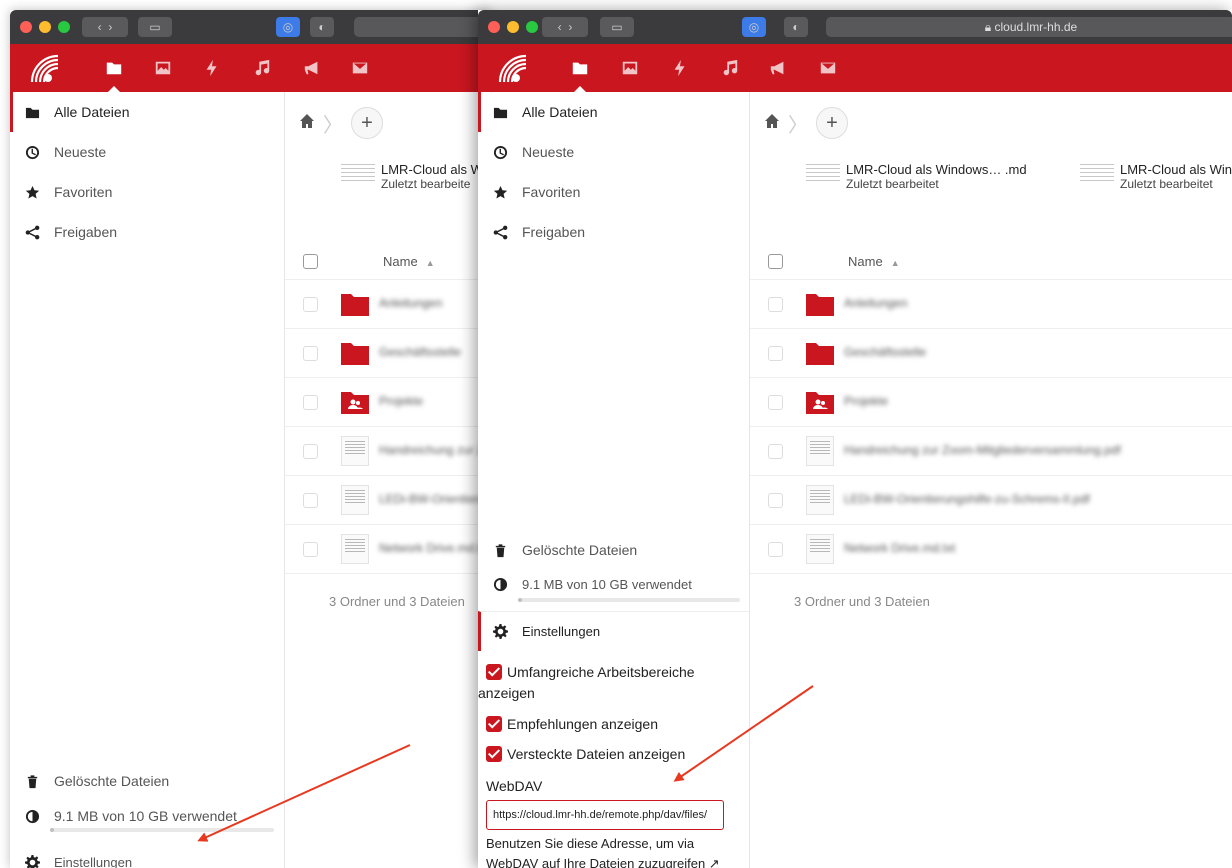 This screenshot has width=1232, height=868. What do you see at coordinates (422, 27) in the screenshot?
I see `address-bar` at bounding box center [422, 27].